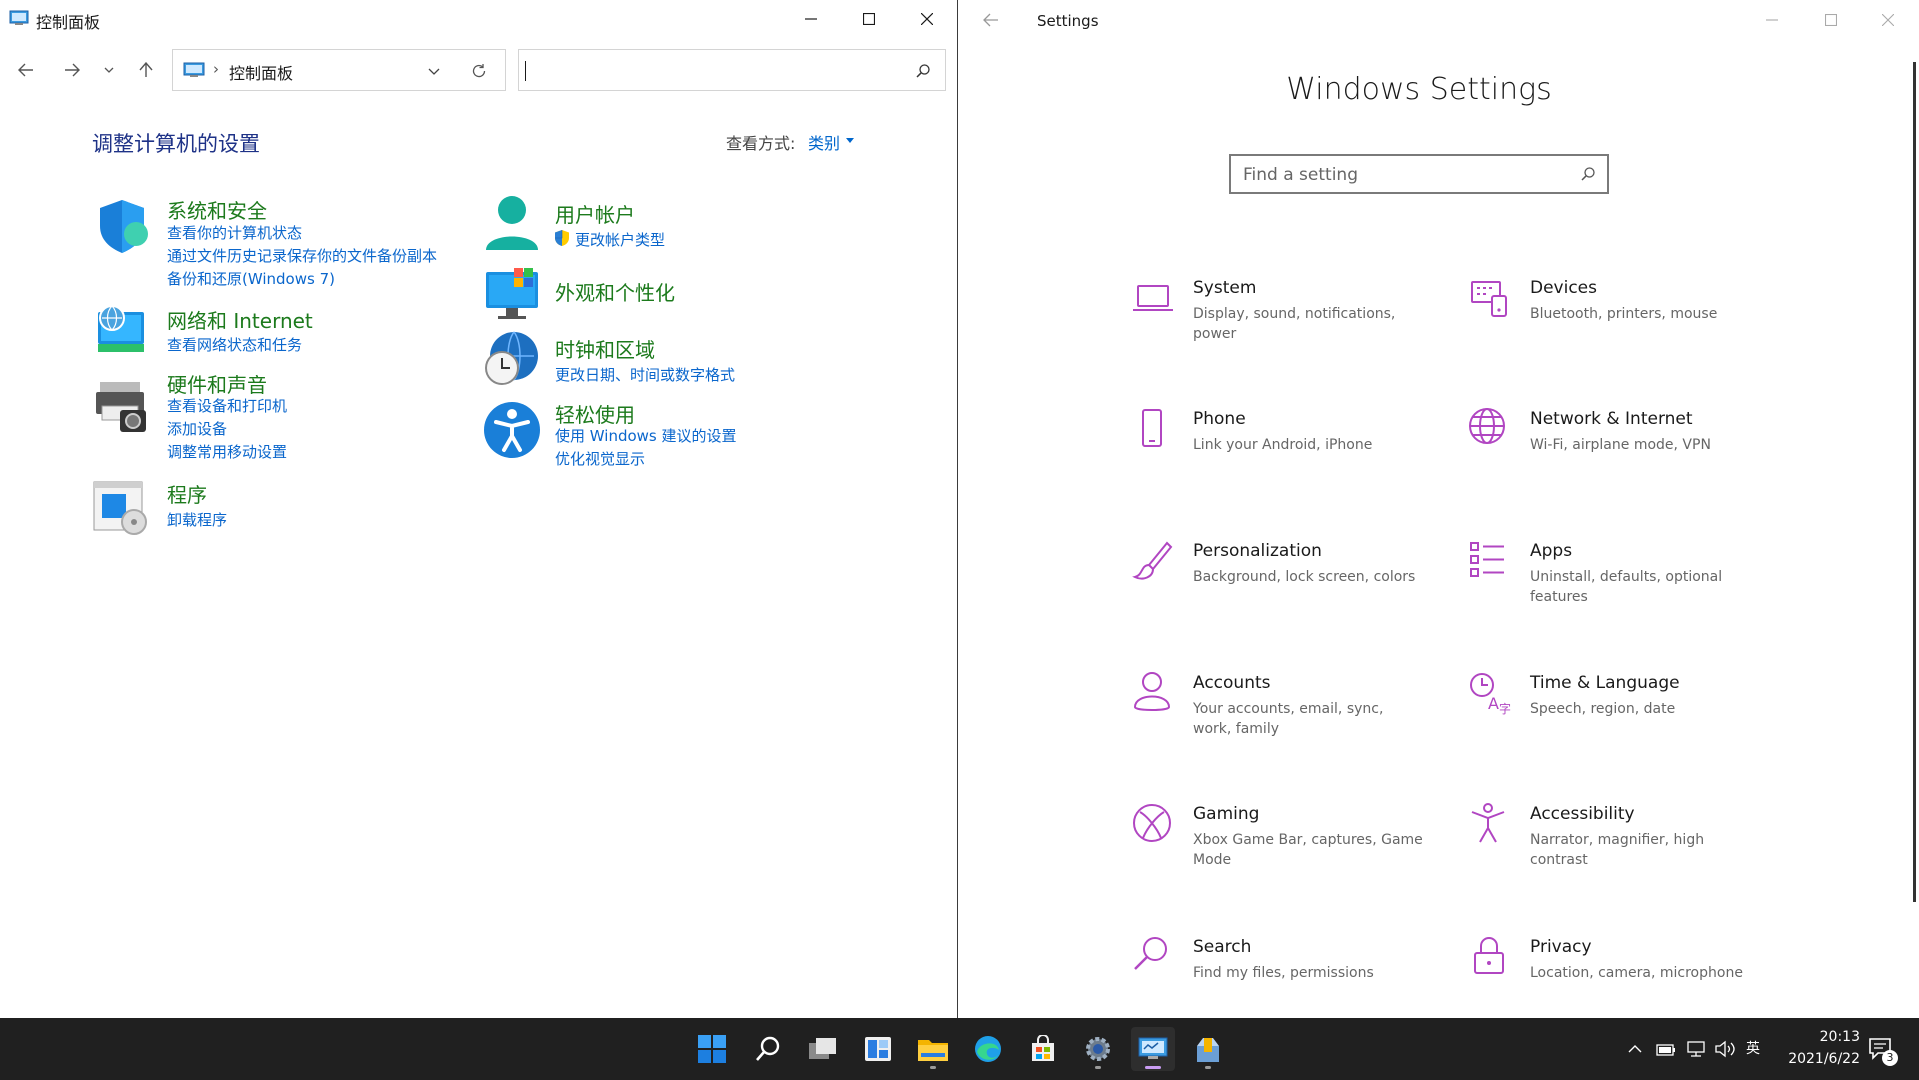 This screenshot has width=1919, height=1080. Describe the element at coordinates (878, 1049) in the screenshot. I see `widgets-button` at that location.